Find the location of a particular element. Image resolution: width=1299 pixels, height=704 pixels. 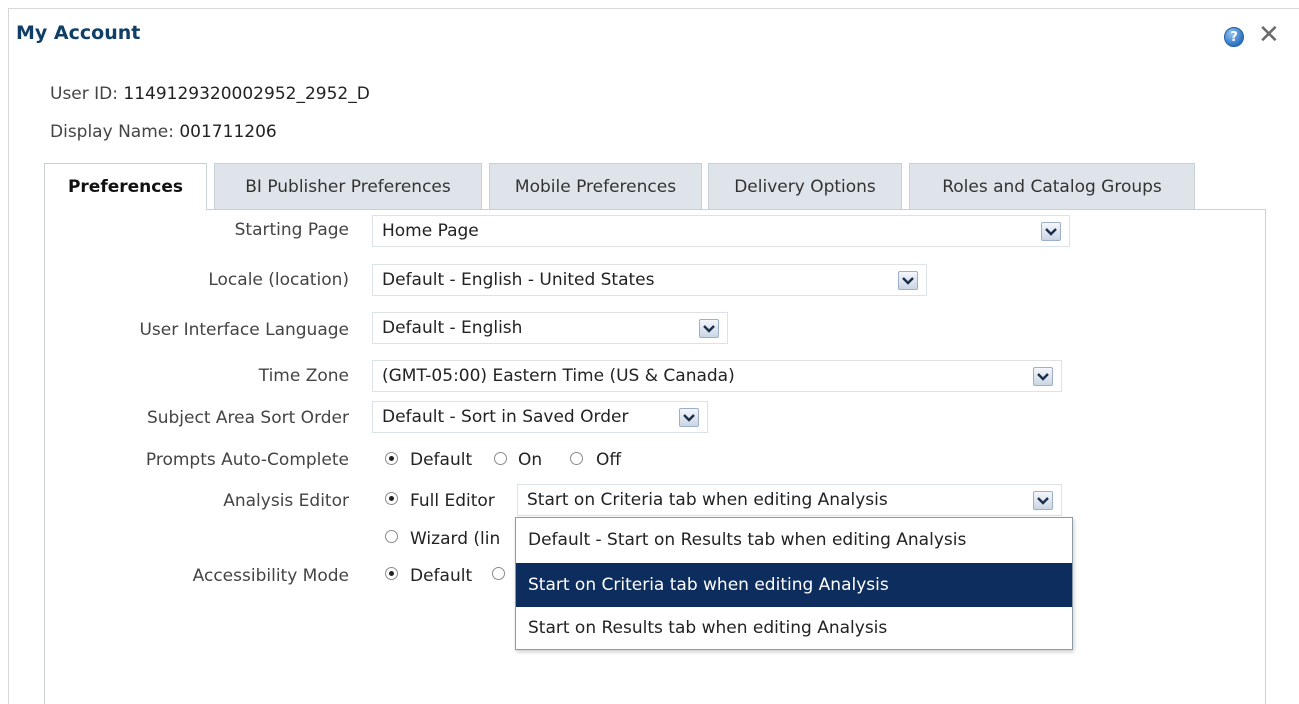

help-icon-glyph: ? is located at coordinates (1234, 37).